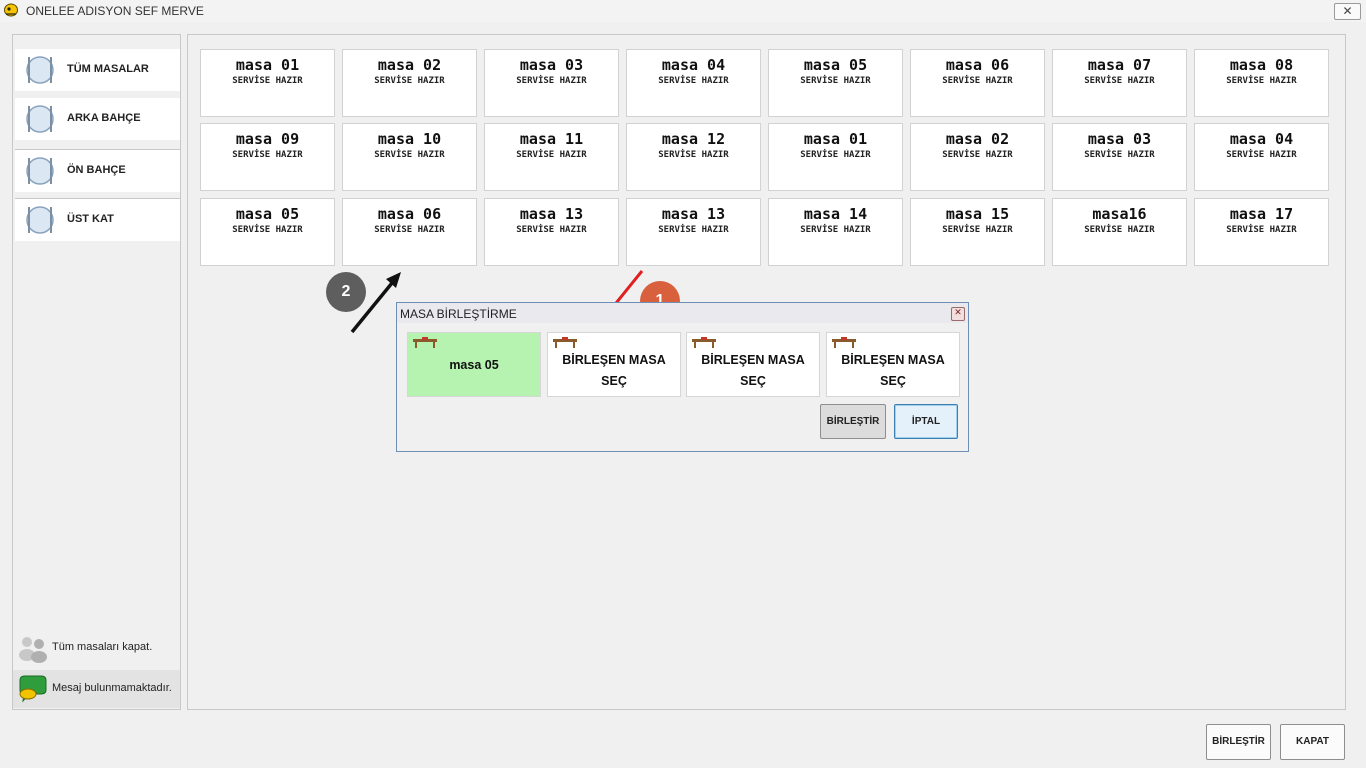  What do you see at coordinates (96, 648) in the screenshot?
I see `close-all-tables-link: Tüm masaları kapat.` at bounding box center [96, 648].